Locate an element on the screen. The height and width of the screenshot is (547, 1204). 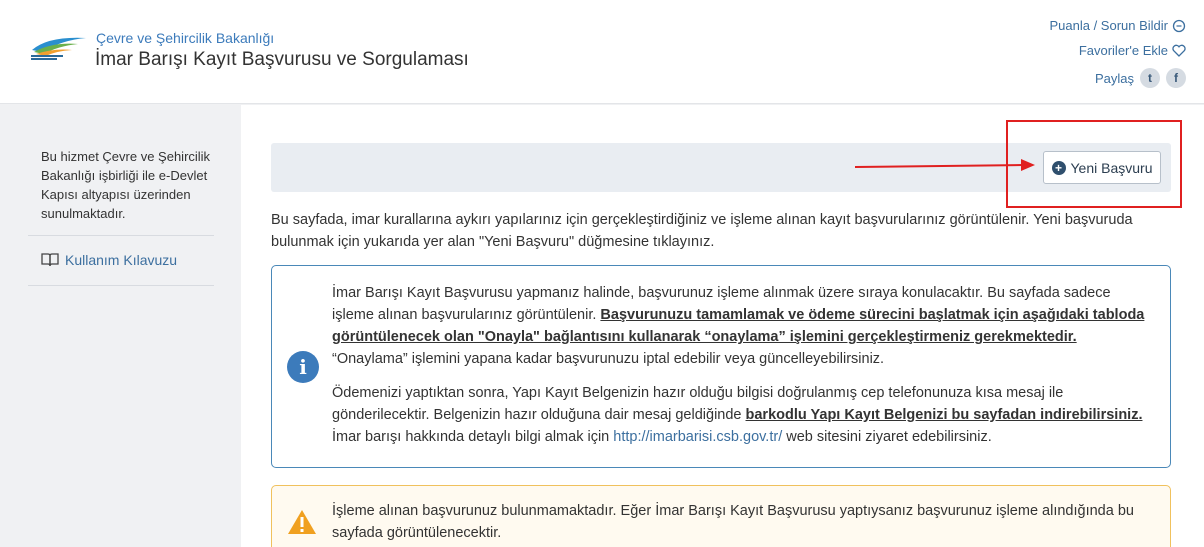
share-row: Paylaş t f is located at coordinates (1117, 78).